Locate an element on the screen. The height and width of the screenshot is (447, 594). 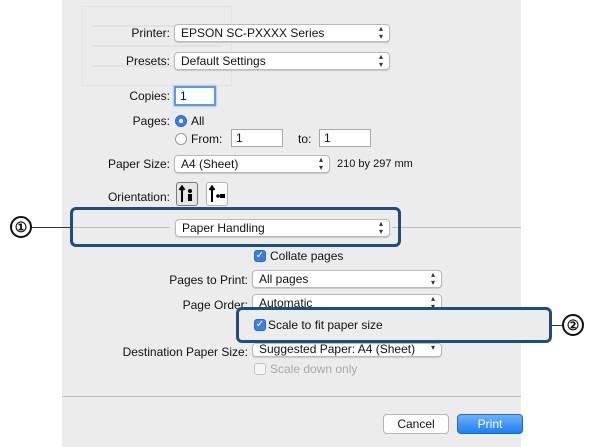
pages-to-print-select: All pages ▴ ▾ is located at coordinates (347, 279).